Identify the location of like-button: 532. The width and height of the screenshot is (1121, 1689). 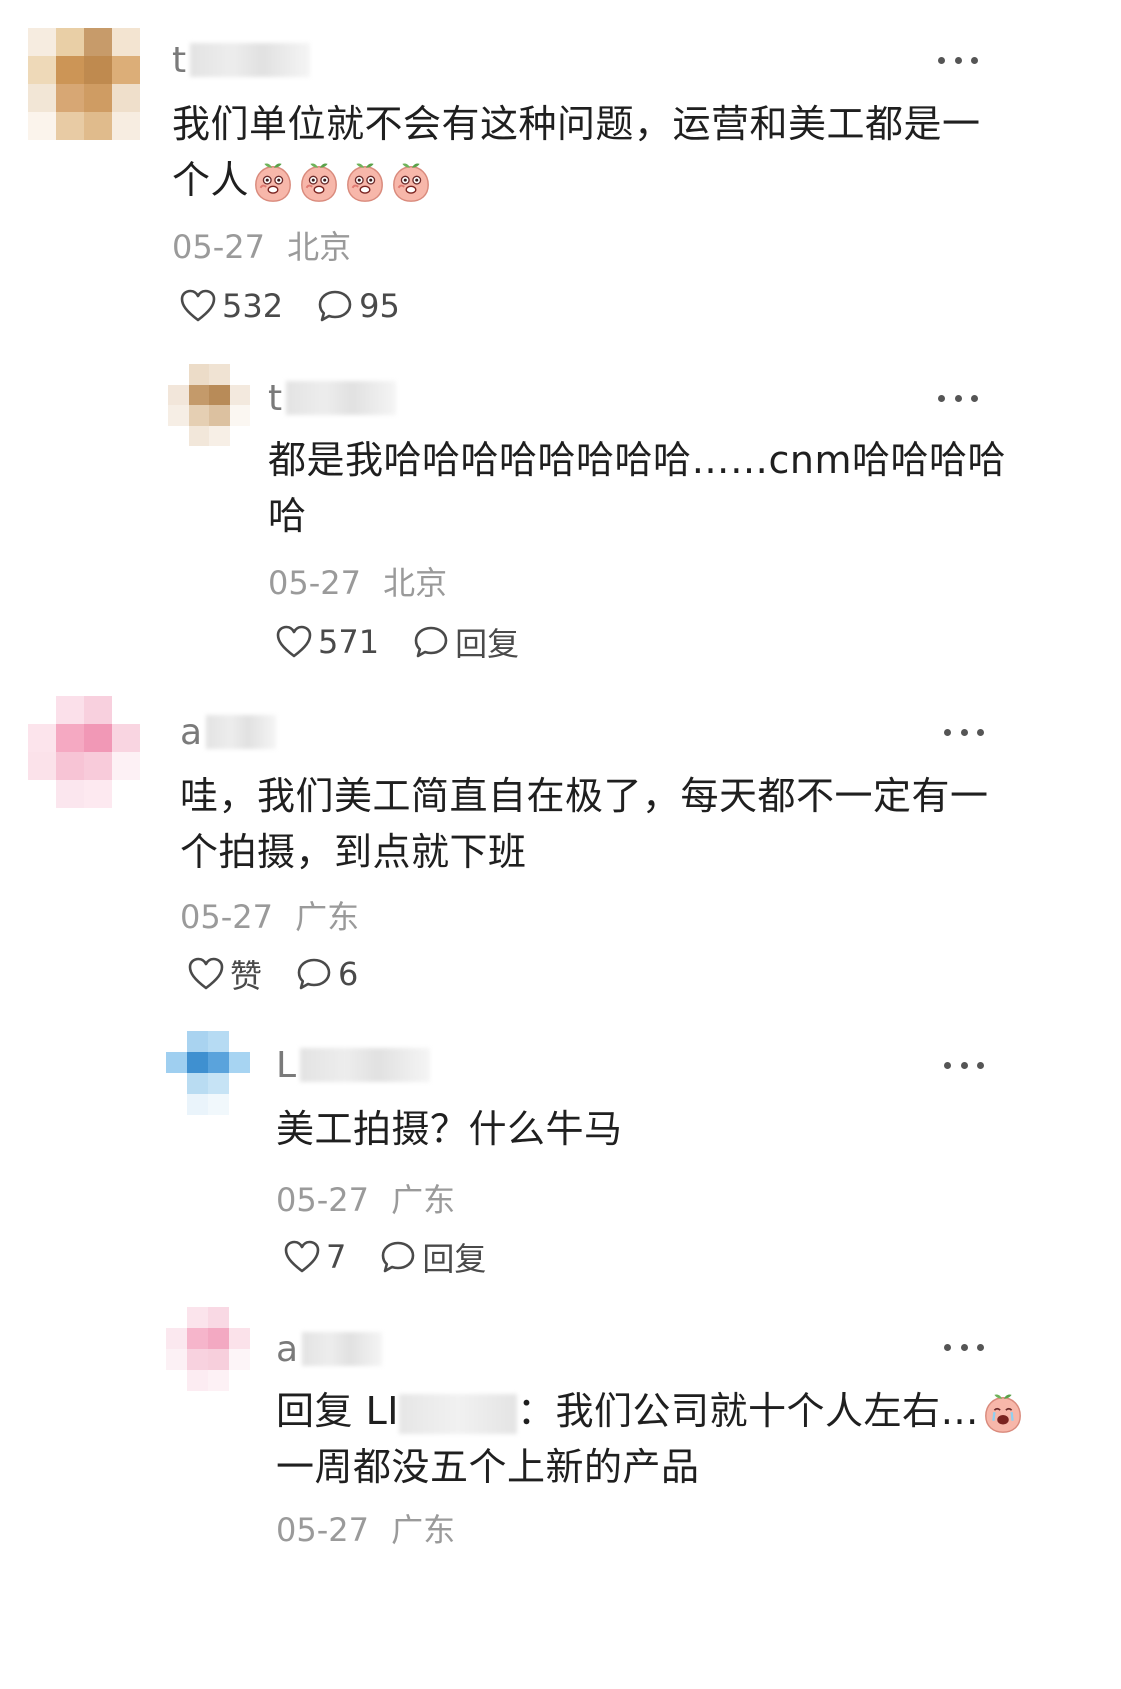
(231, 306).